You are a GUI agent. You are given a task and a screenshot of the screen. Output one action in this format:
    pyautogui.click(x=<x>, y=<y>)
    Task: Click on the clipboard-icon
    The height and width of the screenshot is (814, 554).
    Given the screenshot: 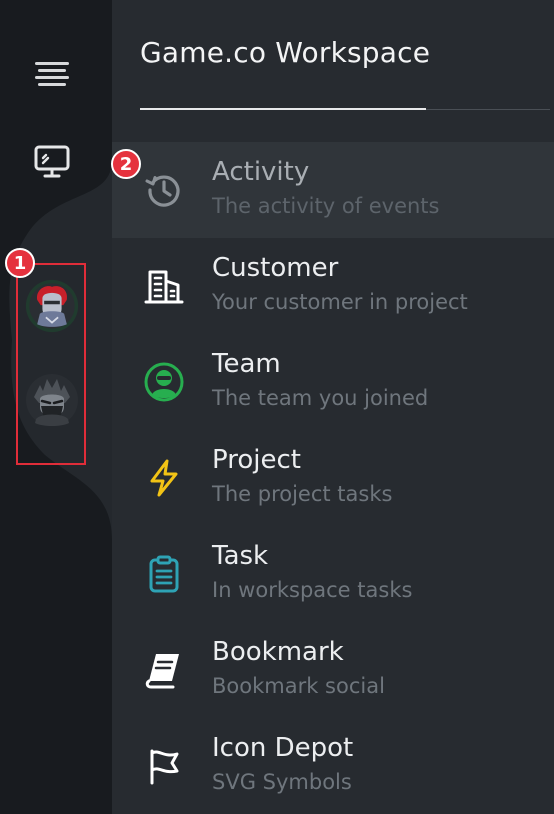 What is the action you would take?
    pyautogui.click(x=164, y=574)
    